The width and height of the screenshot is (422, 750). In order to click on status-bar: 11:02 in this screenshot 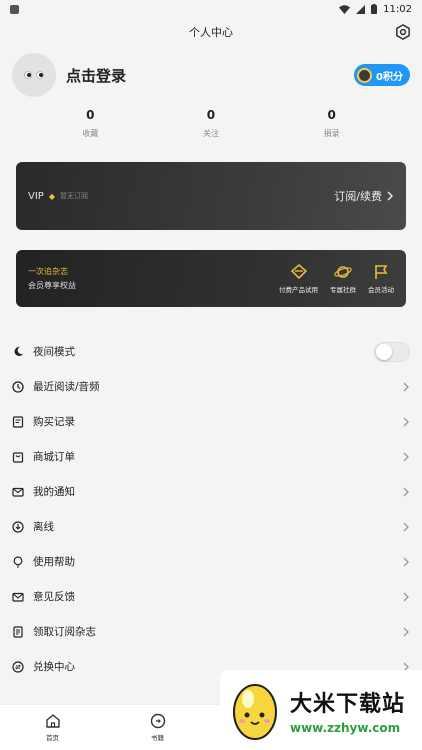, I will do `click(211, 9)`.